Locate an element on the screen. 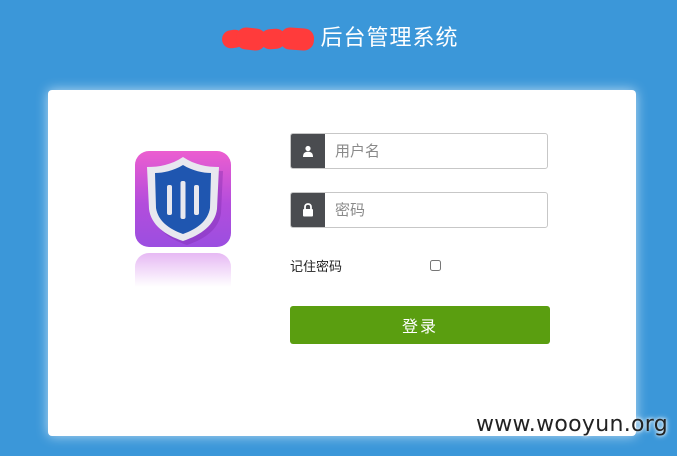 Image resolution: width=677 pixels, height=456 pixels. page-header: 后台管理系统 is located at coordinates (338, 41).